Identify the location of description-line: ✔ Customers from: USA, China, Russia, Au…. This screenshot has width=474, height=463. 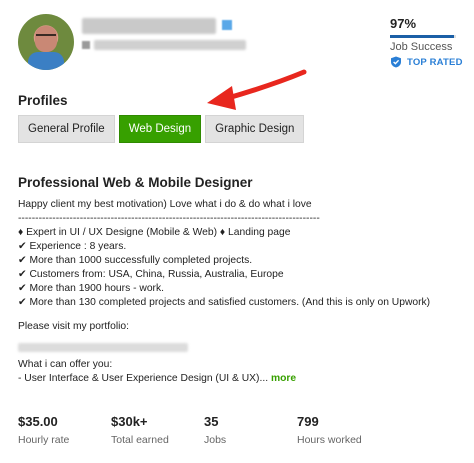
(151, 274).